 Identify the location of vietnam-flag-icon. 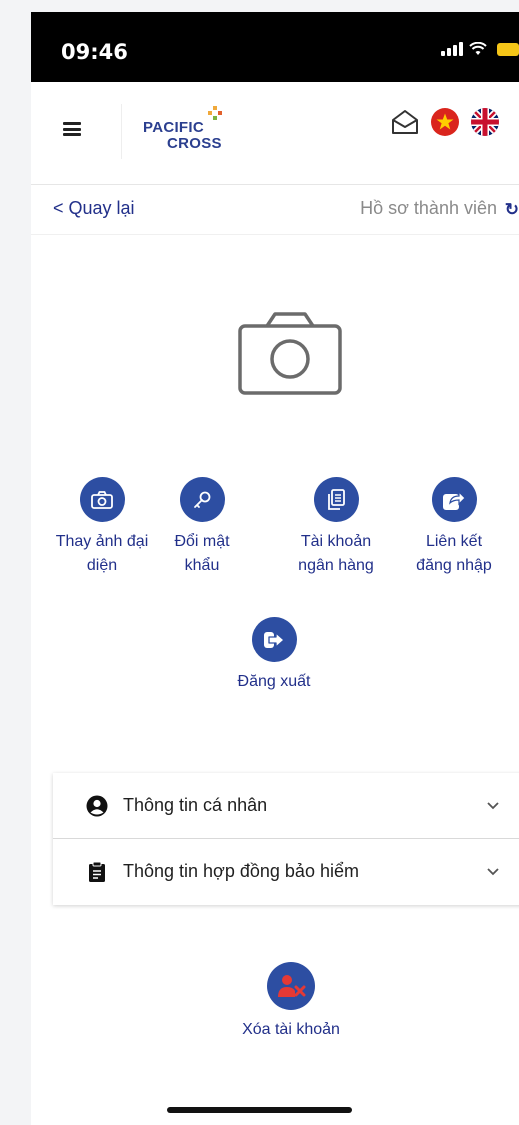
(445, 122).